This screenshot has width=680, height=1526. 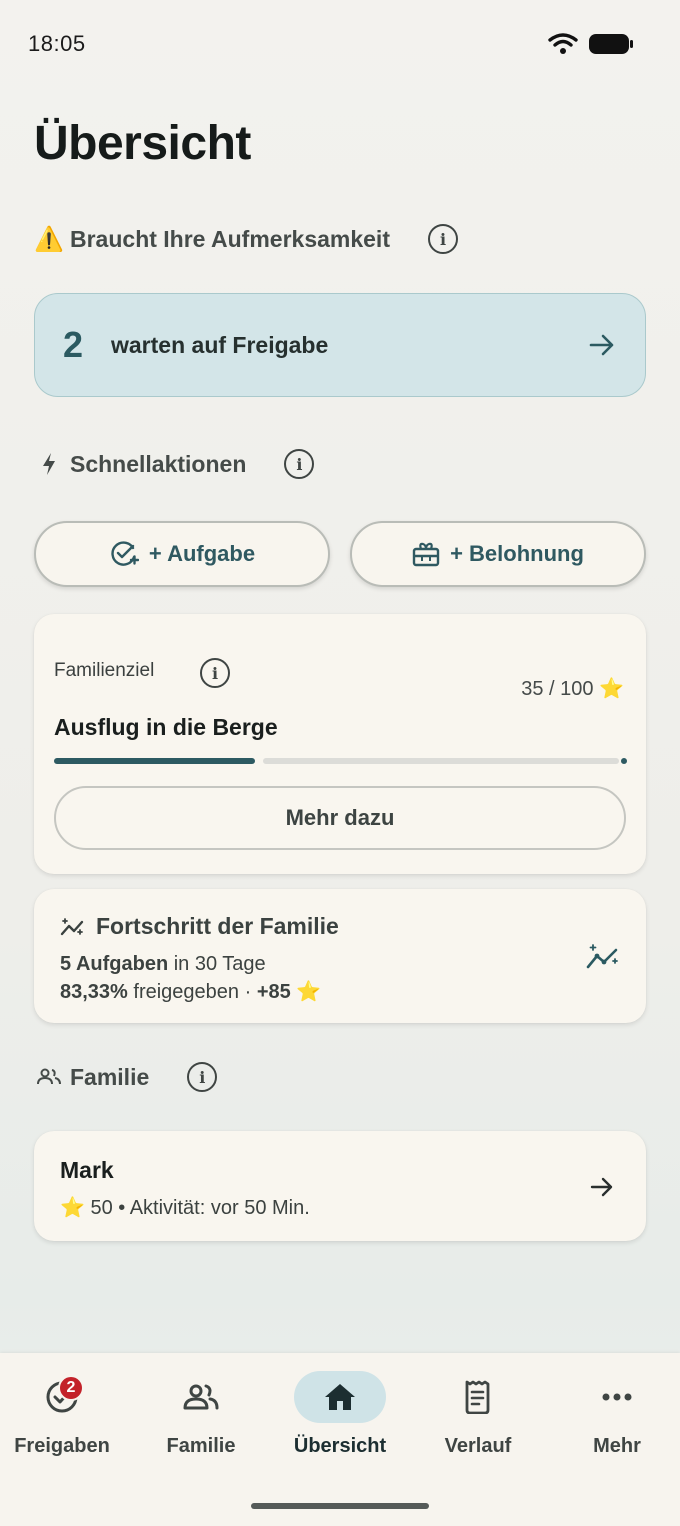 I want to click on quick-actions-heading: Schnellaktionen, so click(x=158, y=463).